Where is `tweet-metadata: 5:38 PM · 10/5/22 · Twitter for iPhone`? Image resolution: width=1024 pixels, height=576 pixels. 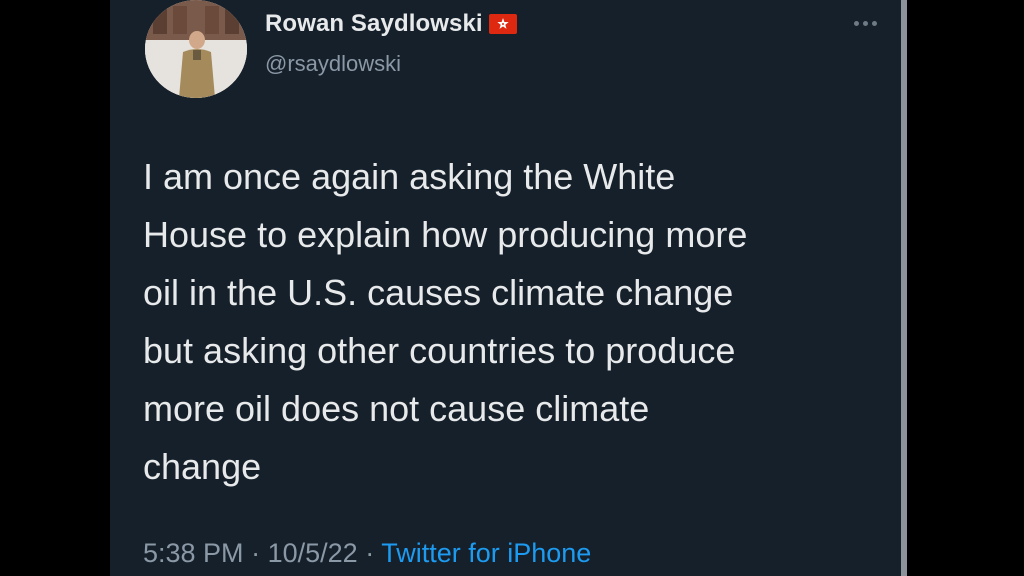
tweet-metadata: 5:38 PM · 10/5/22 · Twitter for iPhone is located at coordinates (367, 553).